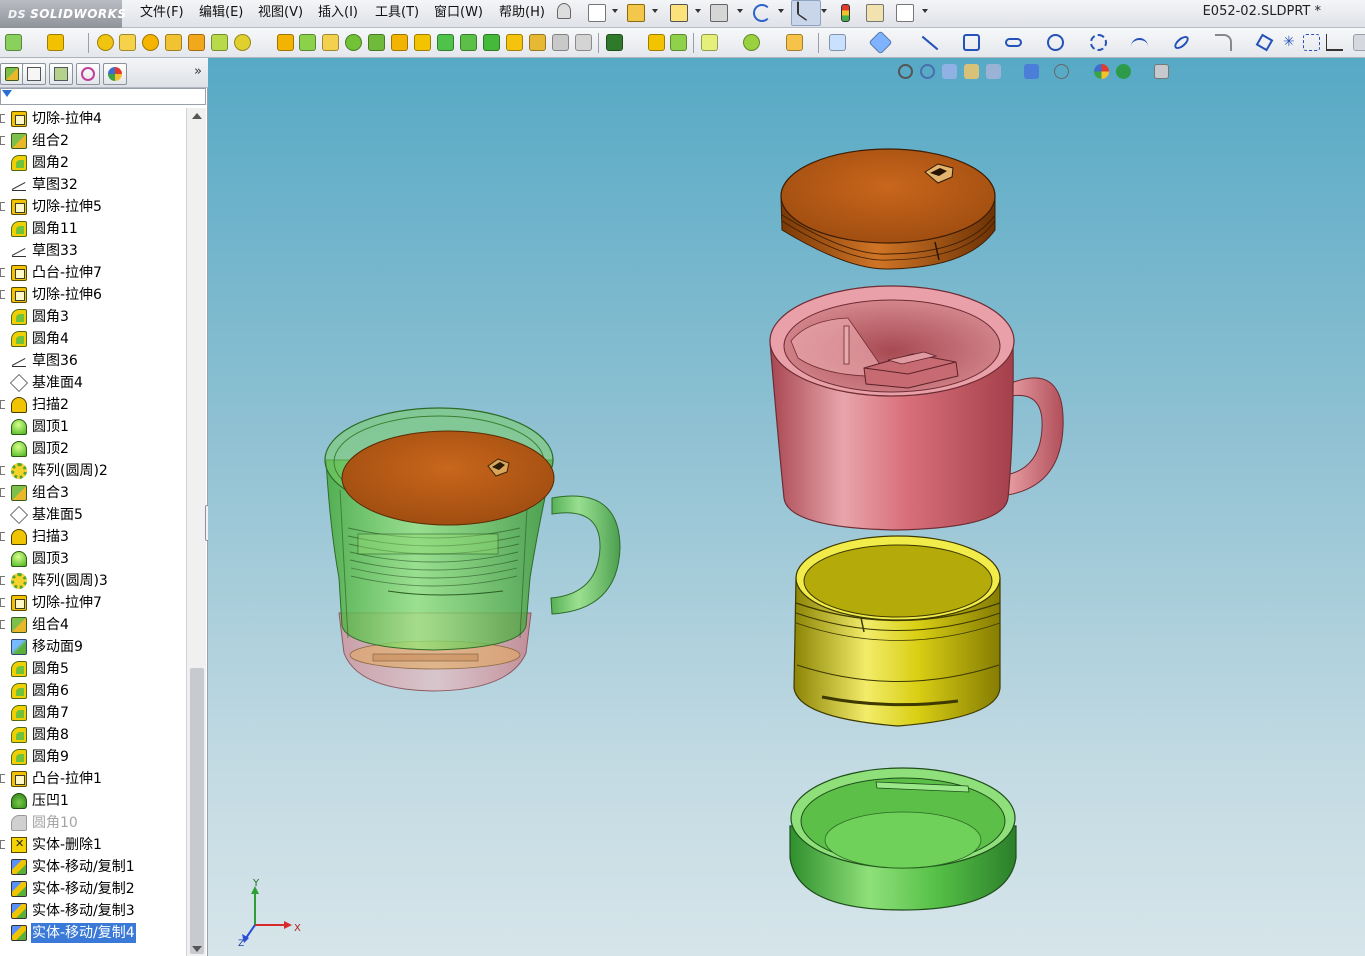 The image size is (1365, 956). I want to click on new-document-icon, so click(597, 13).